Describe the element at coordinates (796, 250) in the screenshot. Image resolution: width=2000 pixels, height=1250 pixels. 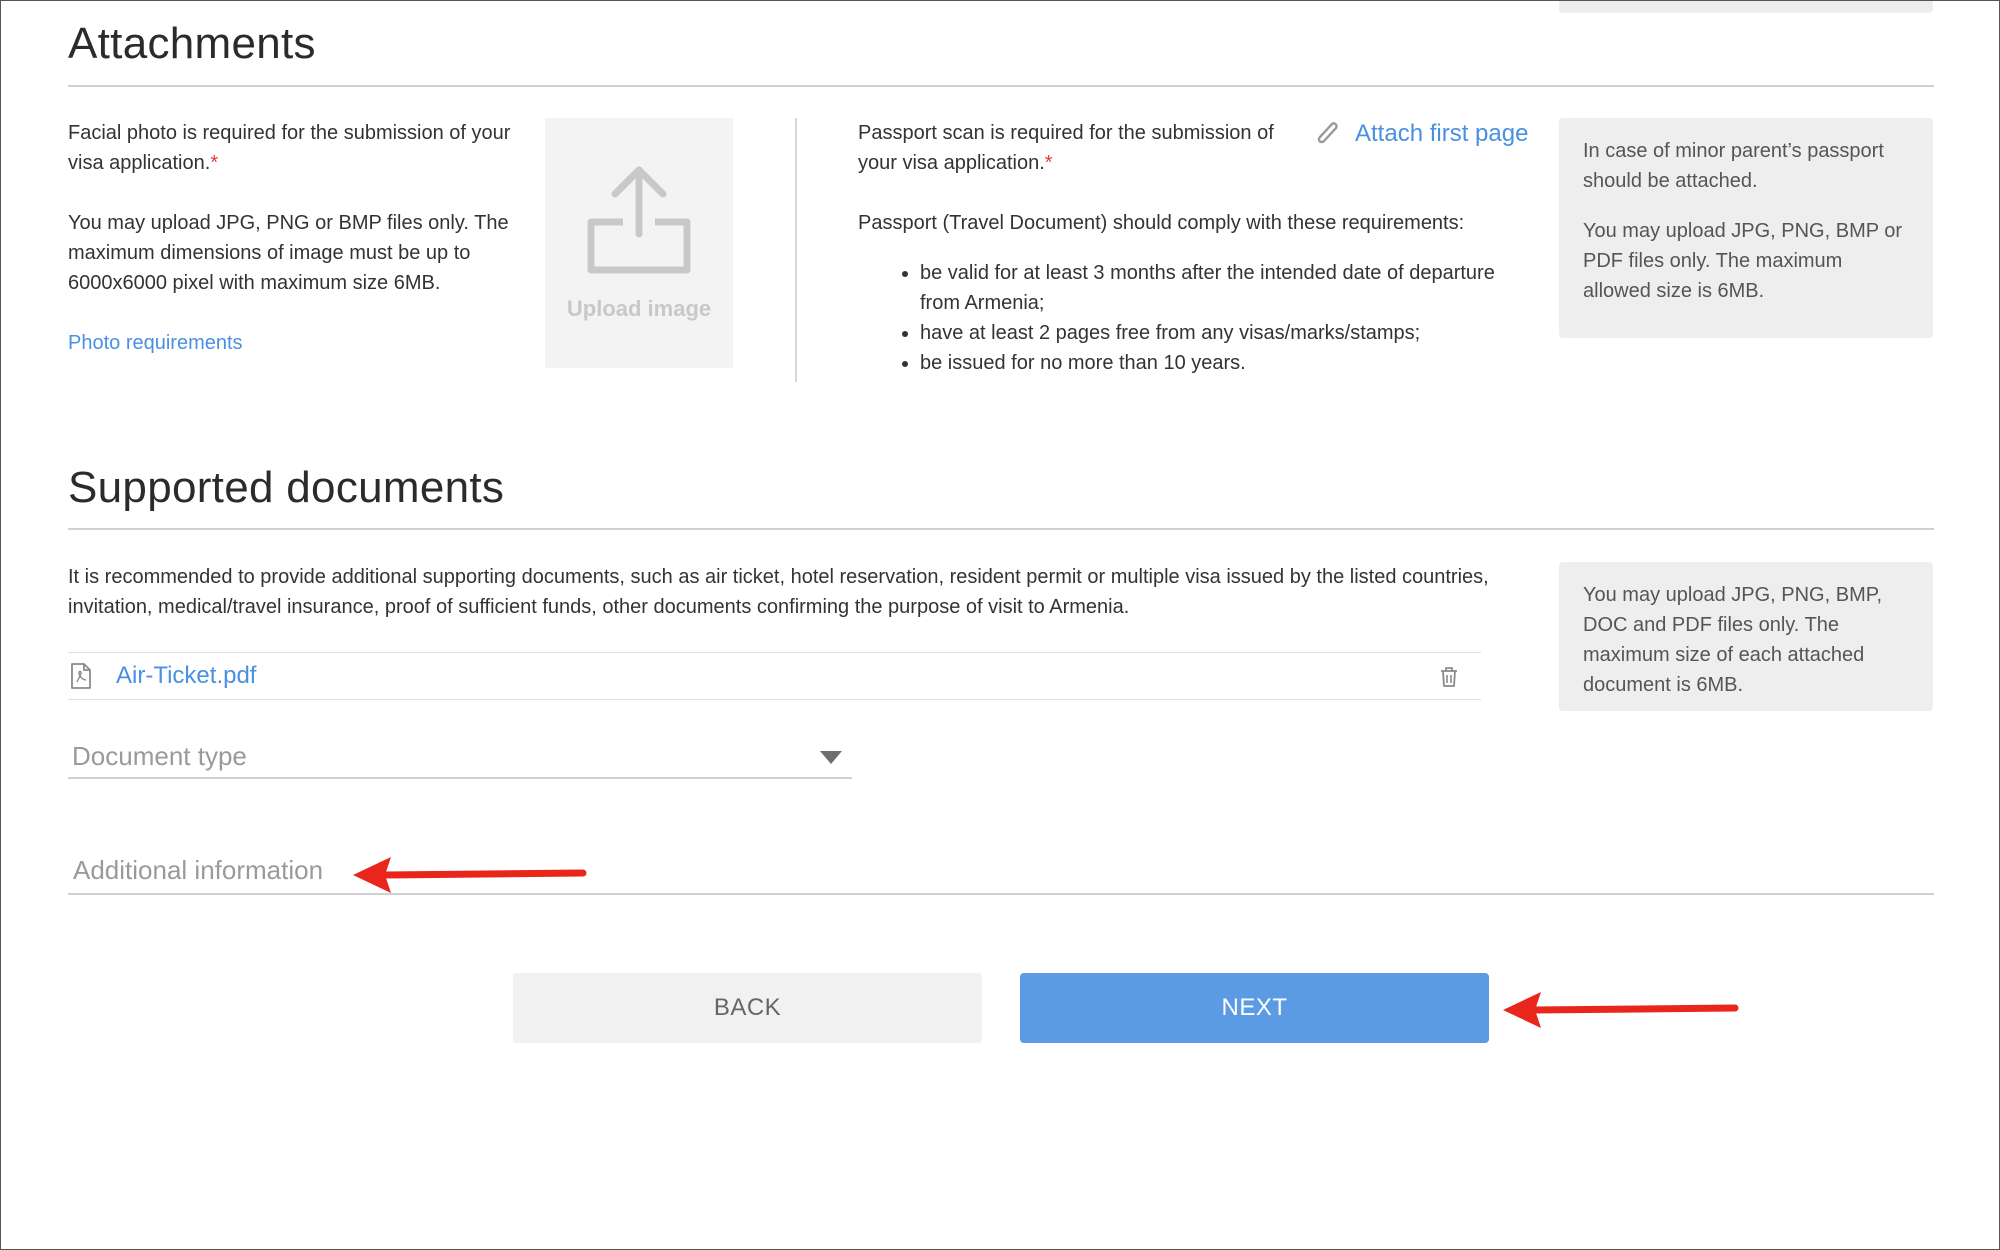
I see `column-divider` at that location.